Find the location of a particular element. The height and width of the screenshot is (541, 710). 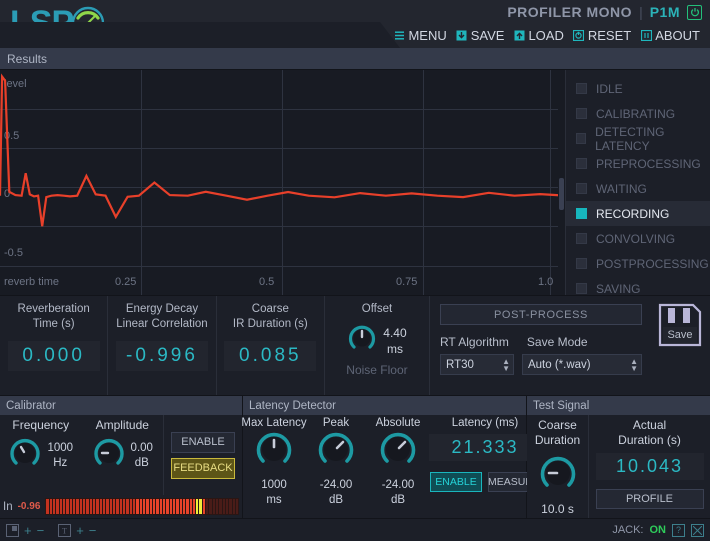

calibrator-feedback-button: FEEDBACK is located at coordinates (203, 468).